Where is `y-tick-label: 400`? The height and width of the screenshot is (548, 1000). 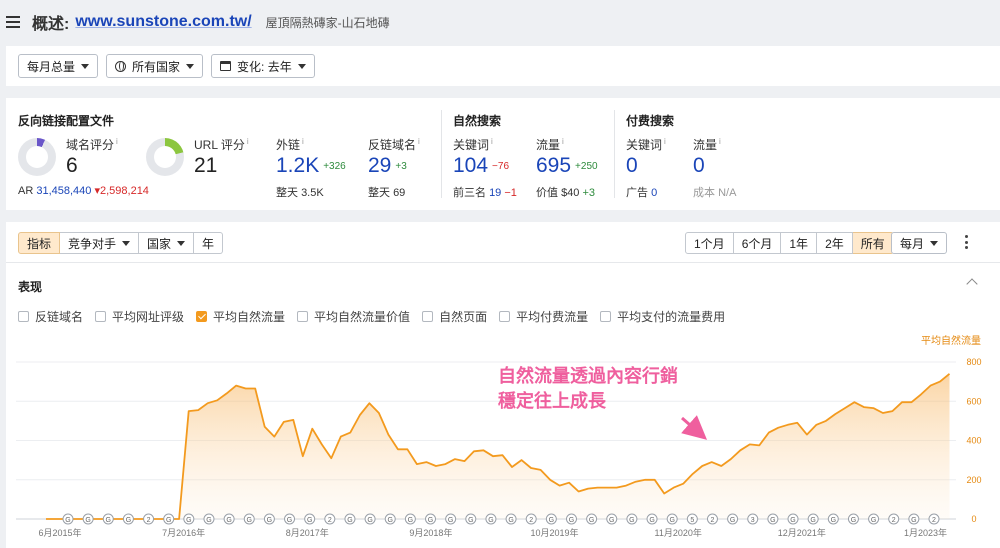
y-tick-label: 400 is located at coordinates (973, 441).